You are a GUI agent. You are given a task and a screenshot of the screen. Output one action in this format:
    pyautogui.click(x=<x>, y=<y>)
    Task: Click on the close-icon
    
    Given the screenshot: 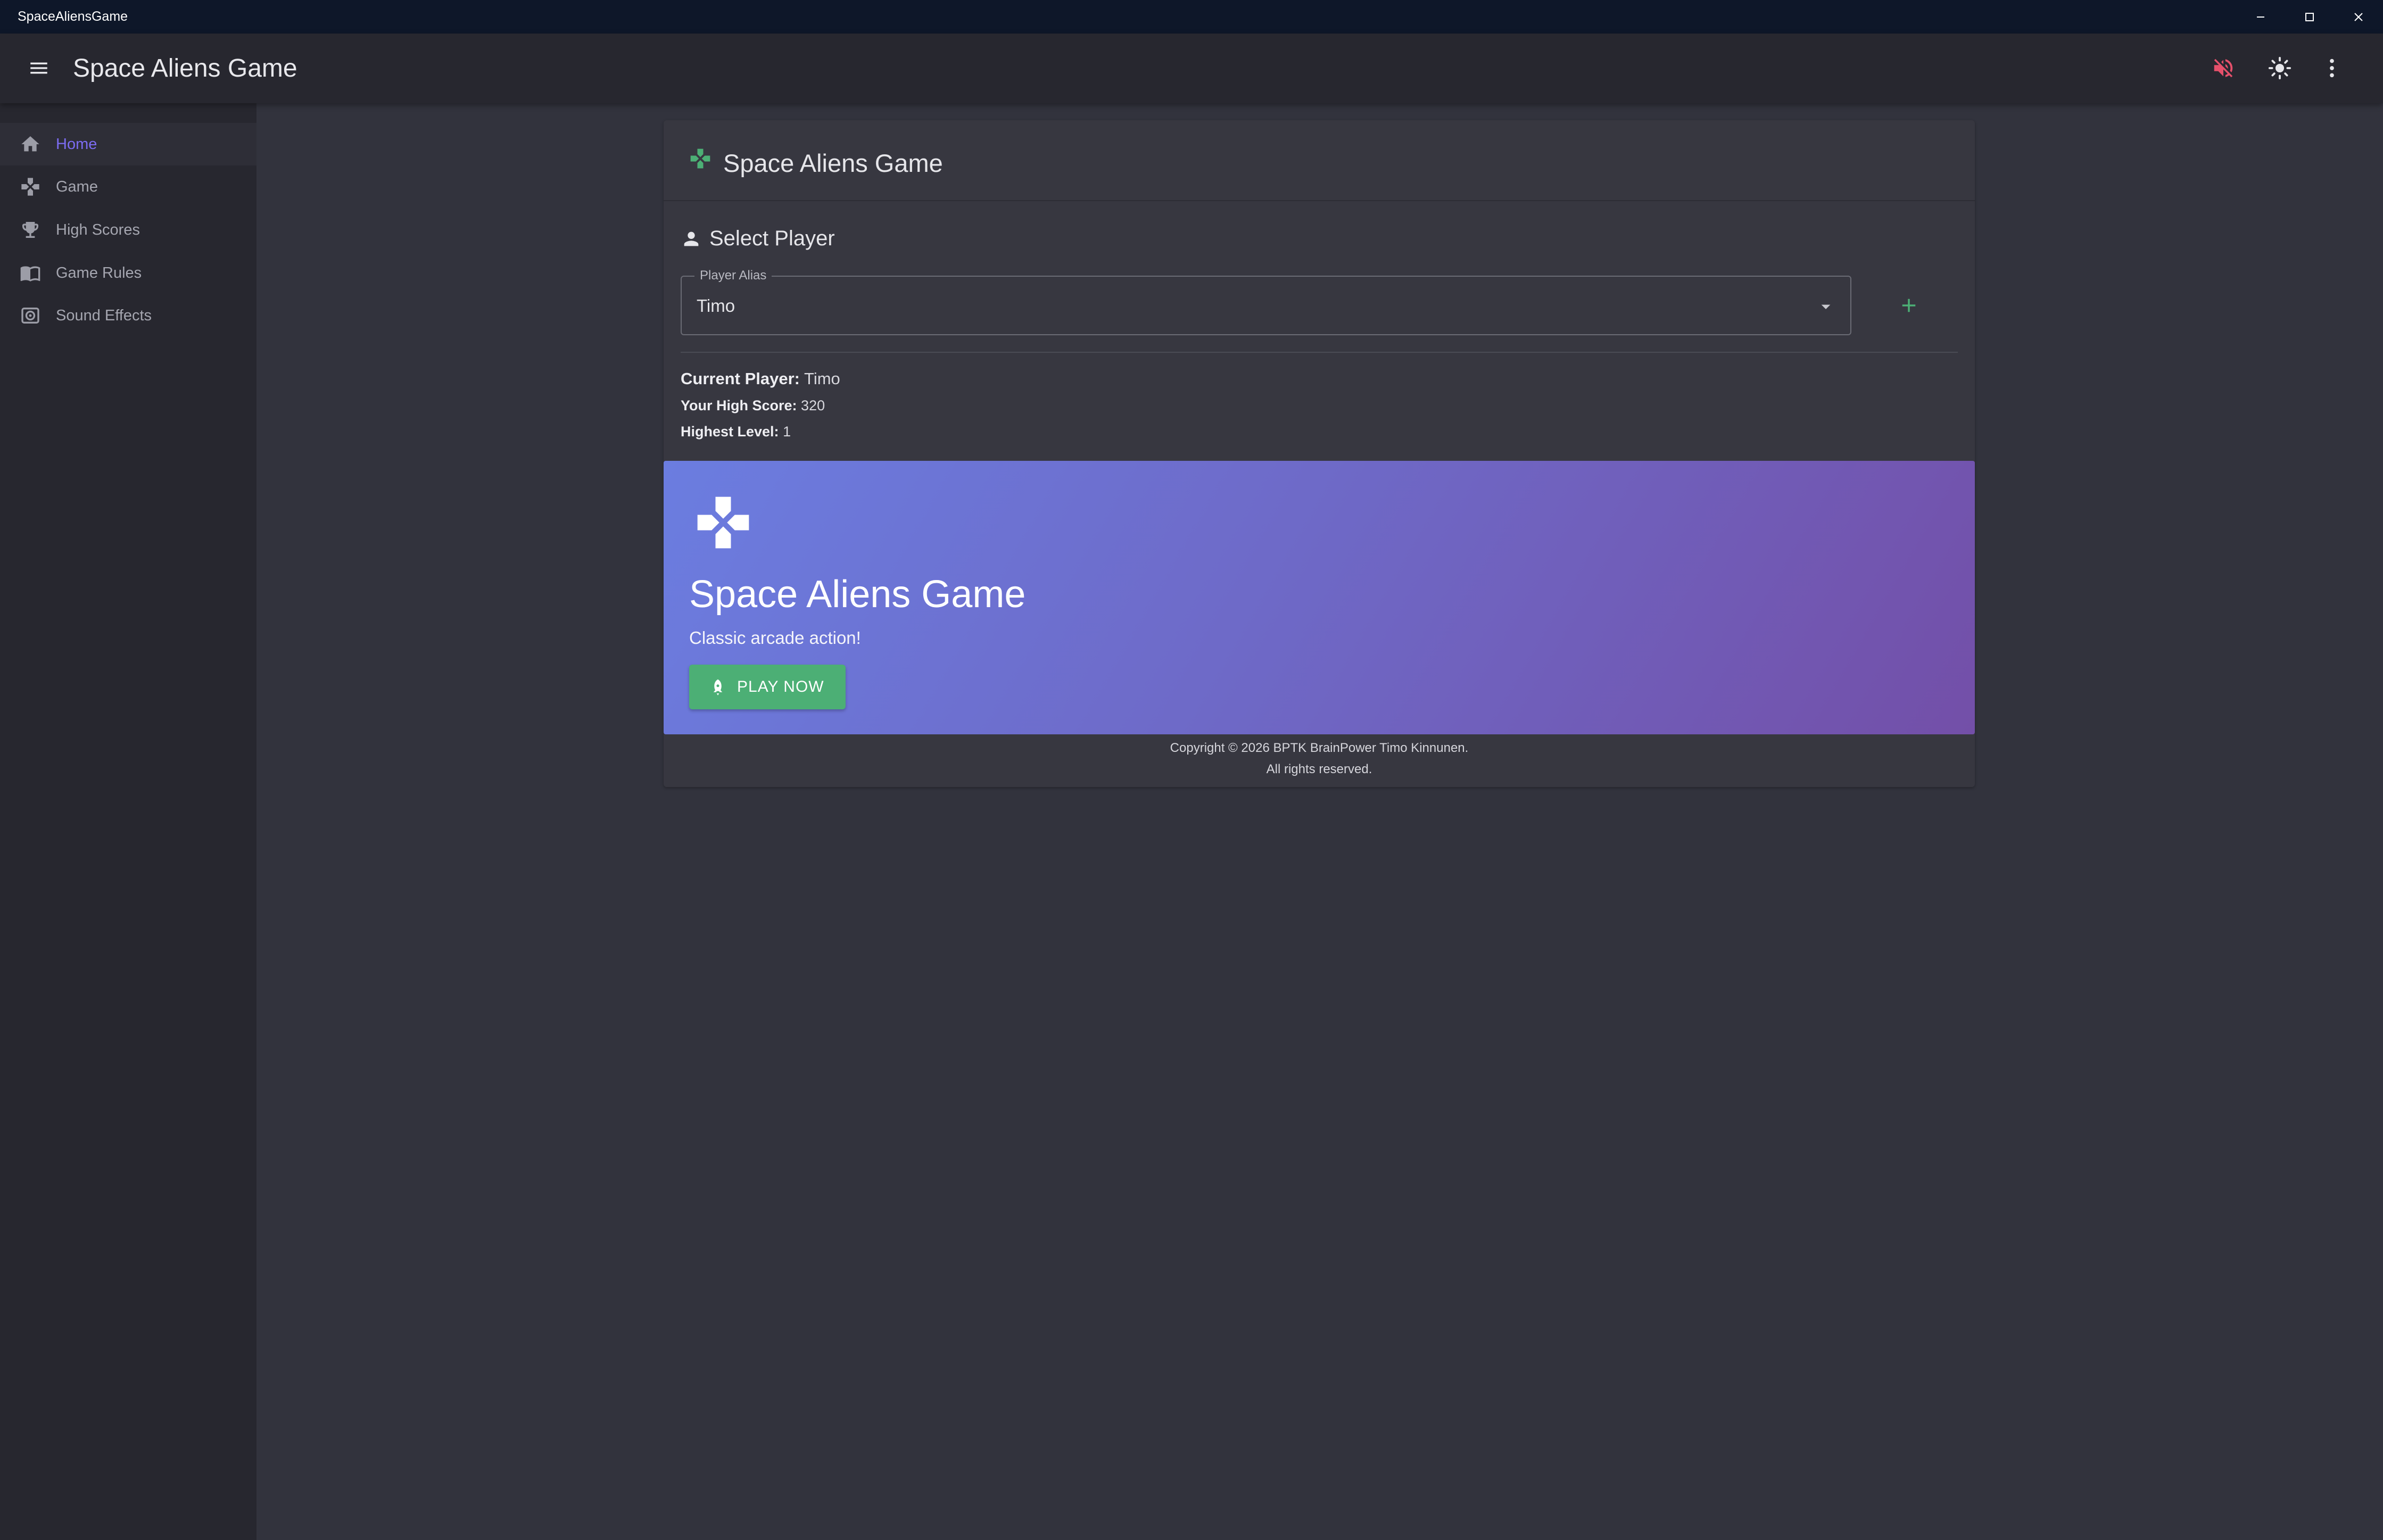 What is the action you would take?
    pyautogui.click(x=2358, y=16)
    